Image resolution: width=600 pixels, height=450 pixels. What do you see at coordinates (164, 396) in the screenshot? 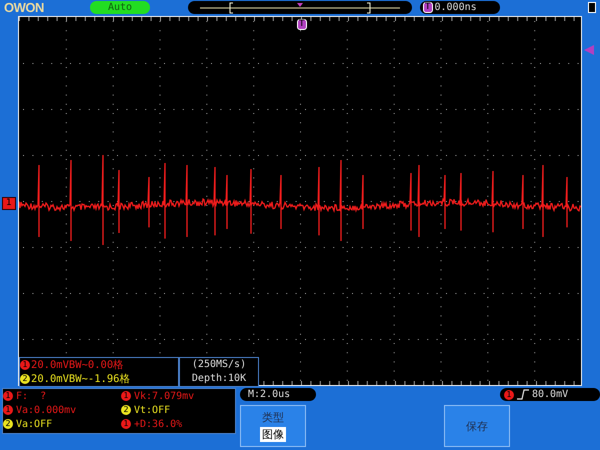
I see `measurement-value: Vk:7.079mv` at bounding box center [164, 396].